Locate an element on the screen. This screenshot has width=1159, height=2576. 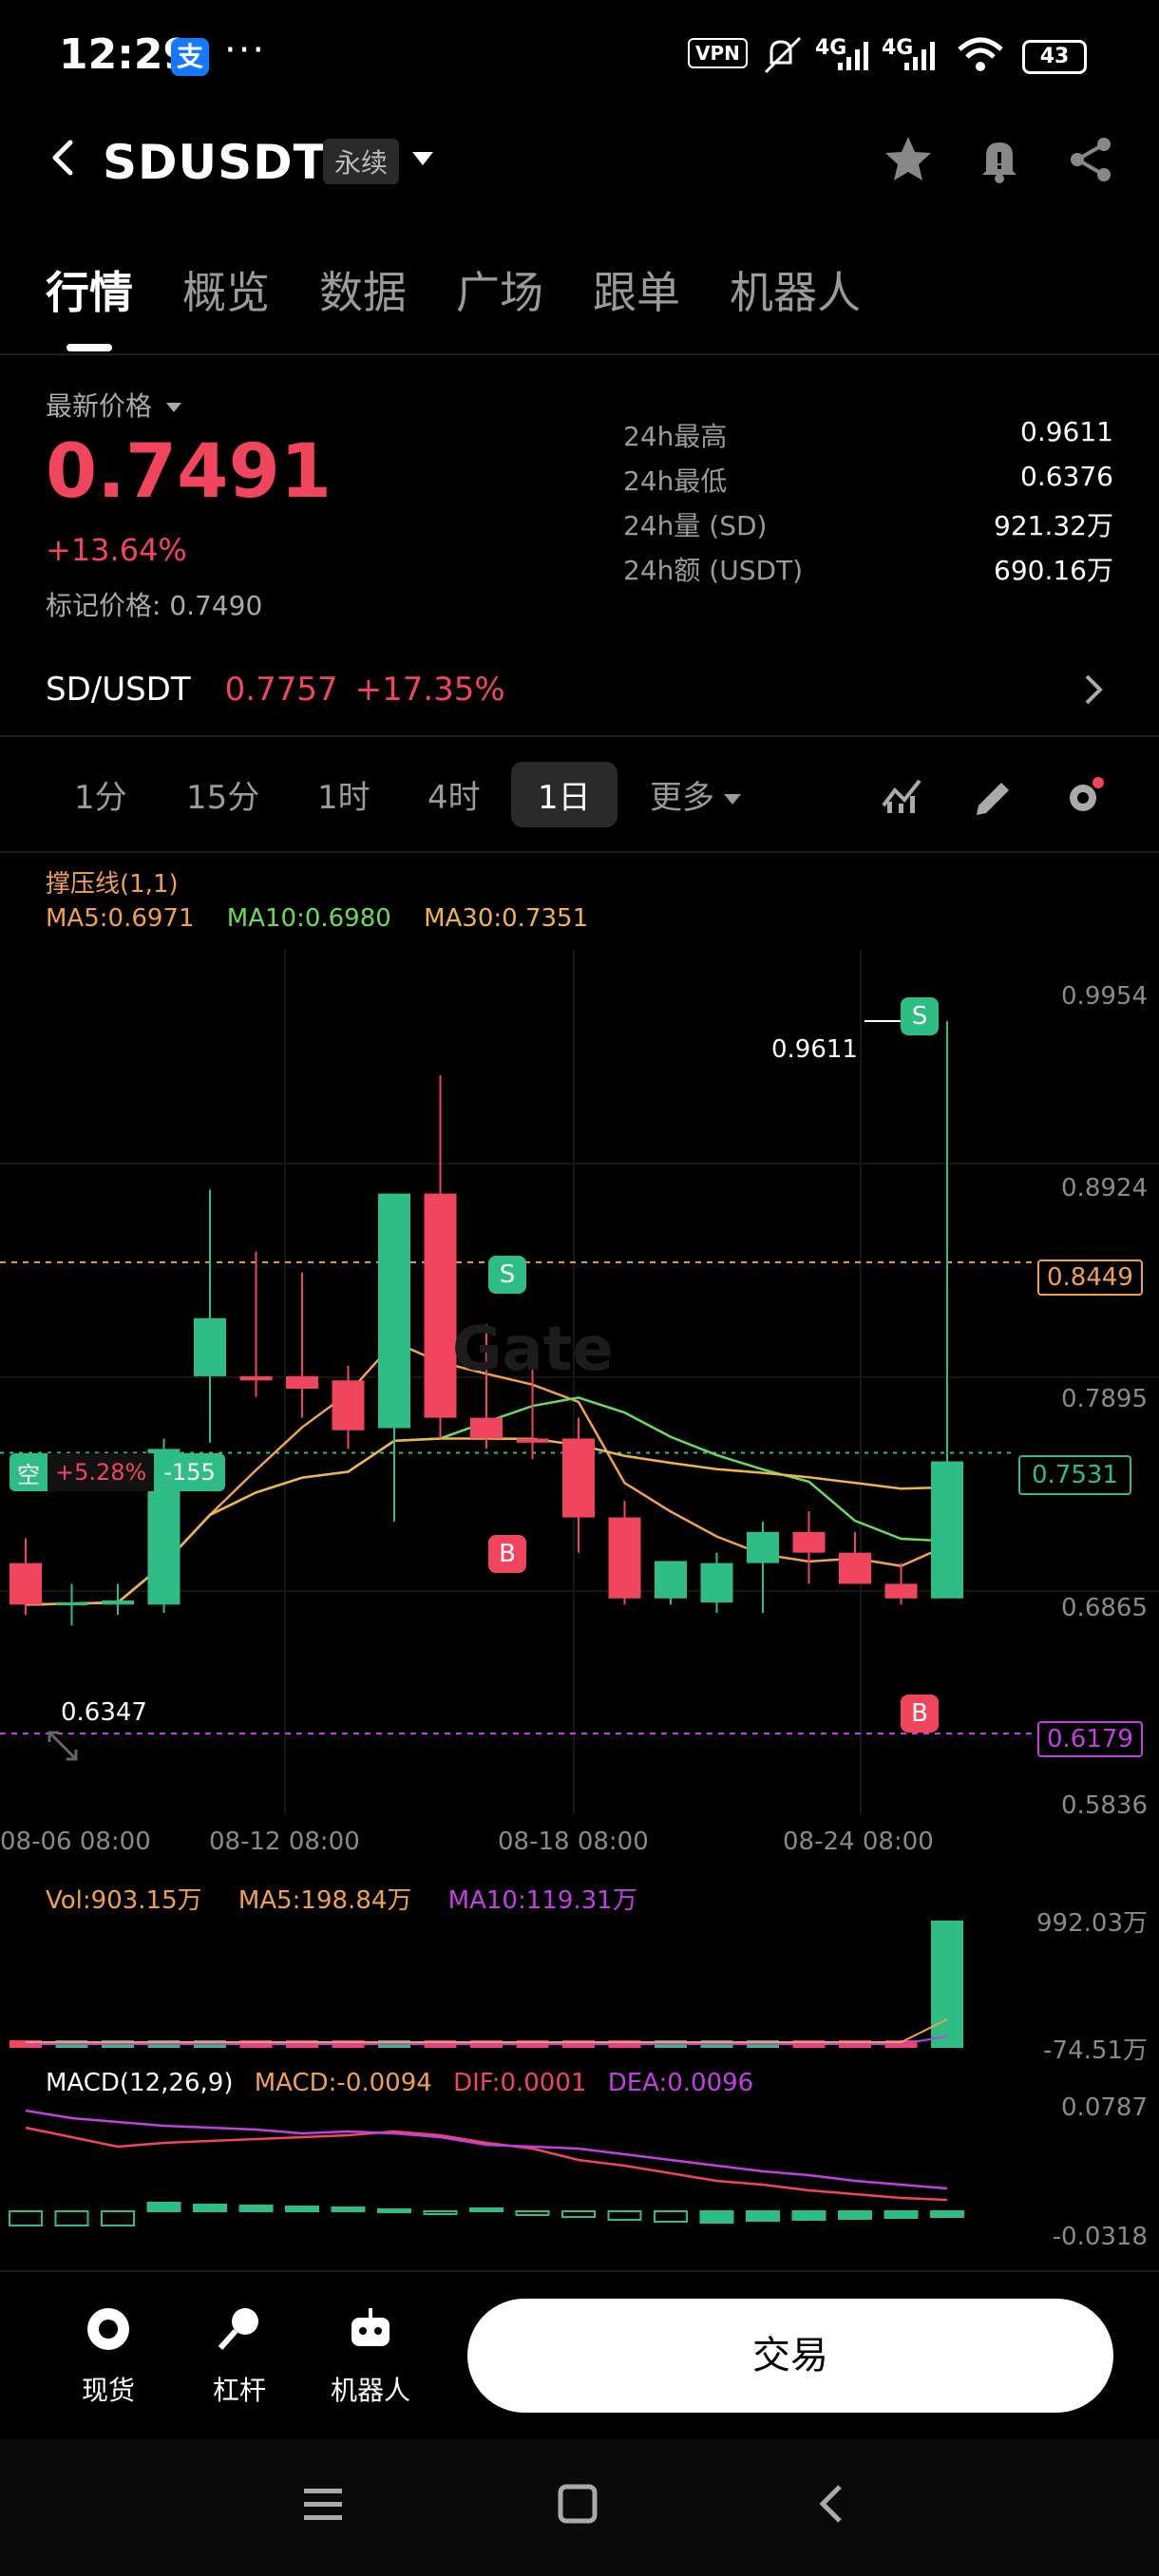
interval-15m: 15分 is located at coordinates (222, 794).